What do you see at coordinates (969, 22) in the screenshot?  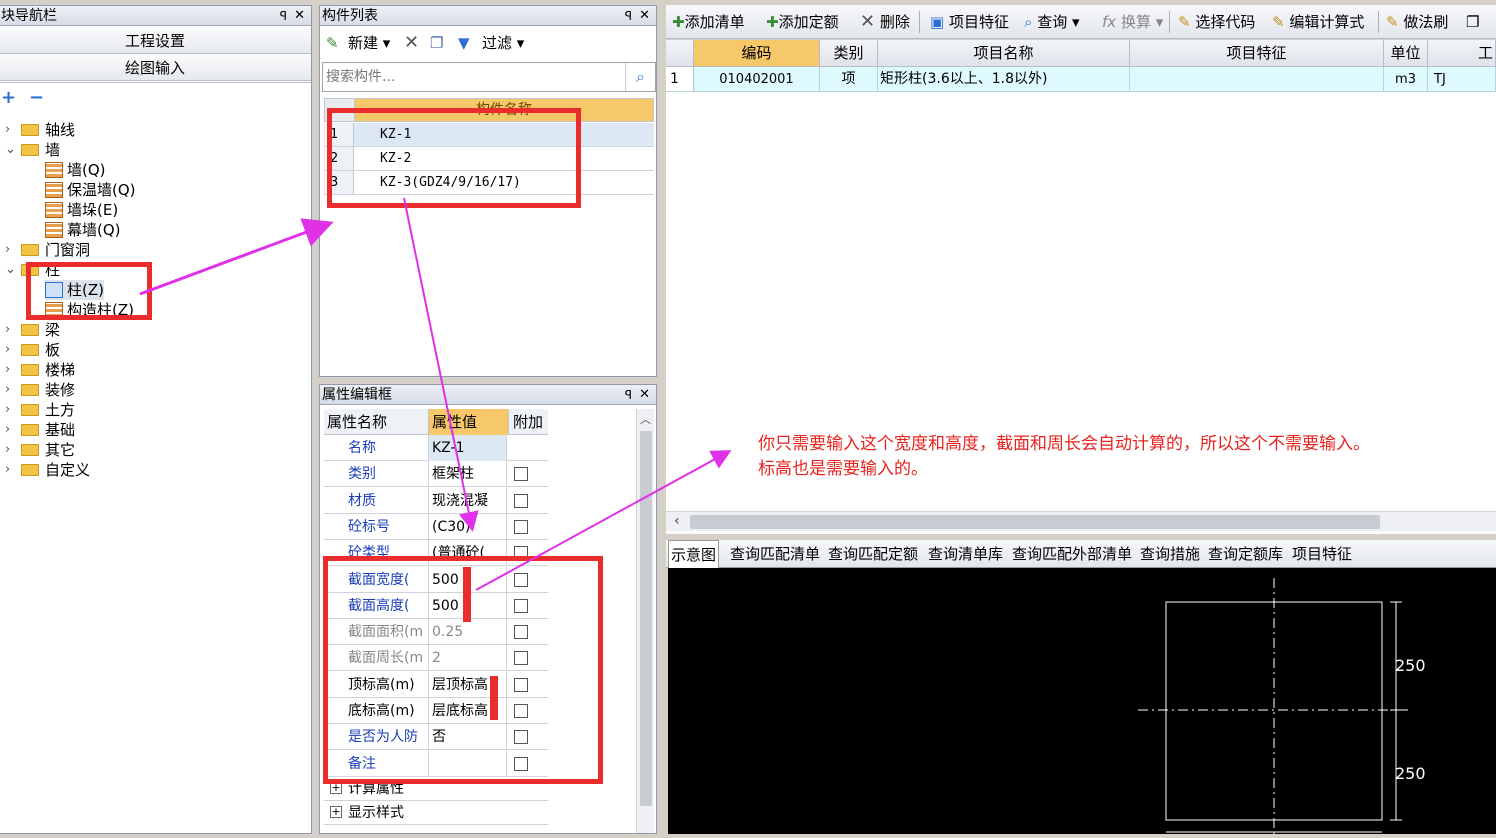 I see `item-feature-button: ▣ 项目特征` at bounding box center [969, 22].